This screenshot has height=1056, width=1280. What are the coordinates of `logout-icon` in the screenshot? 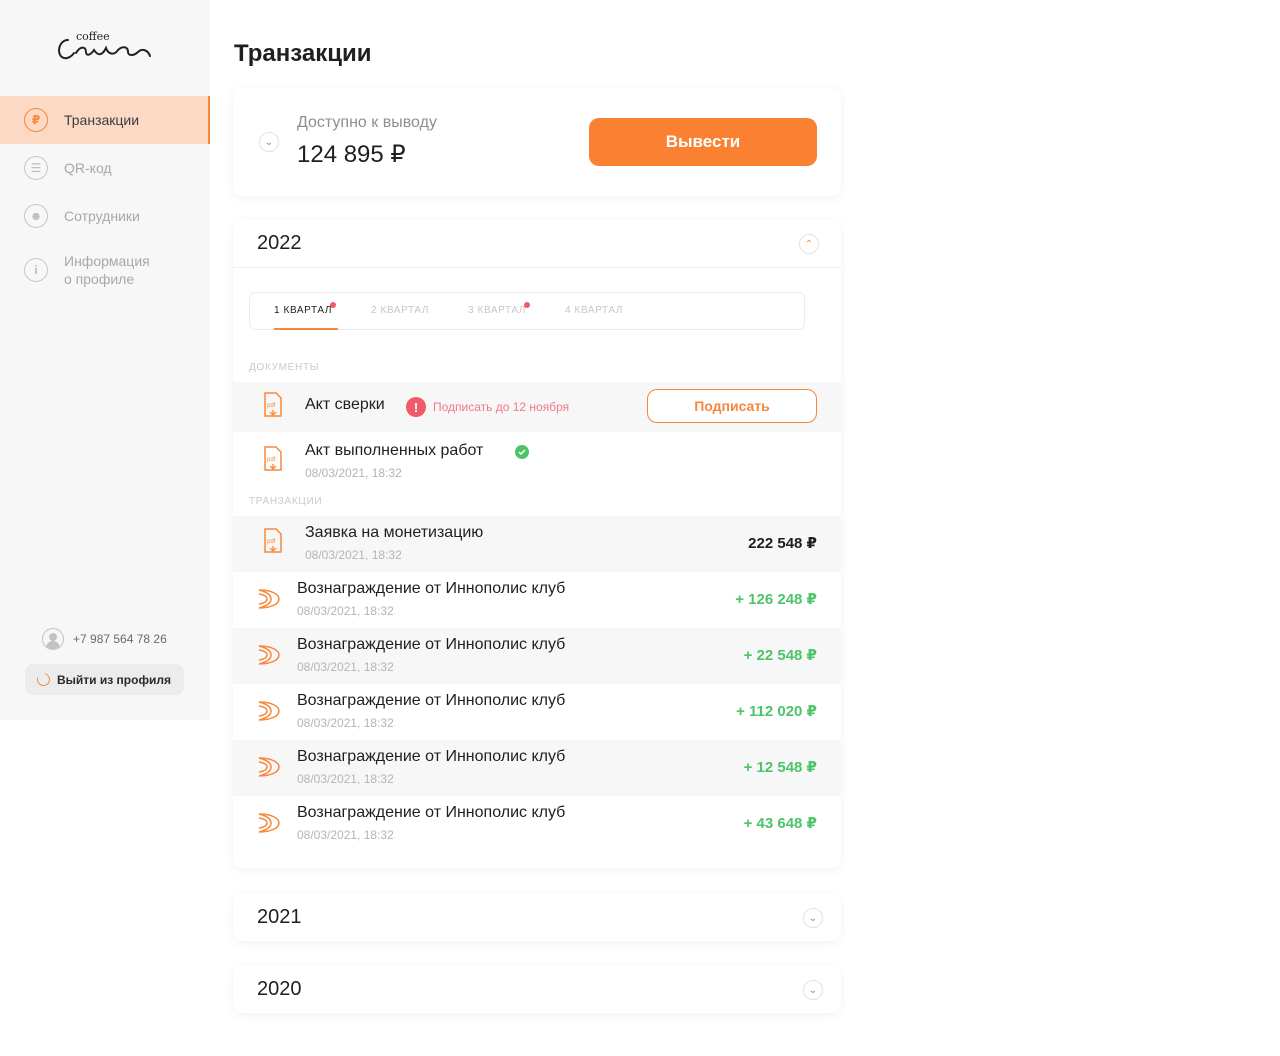 It's located at (43, 679).